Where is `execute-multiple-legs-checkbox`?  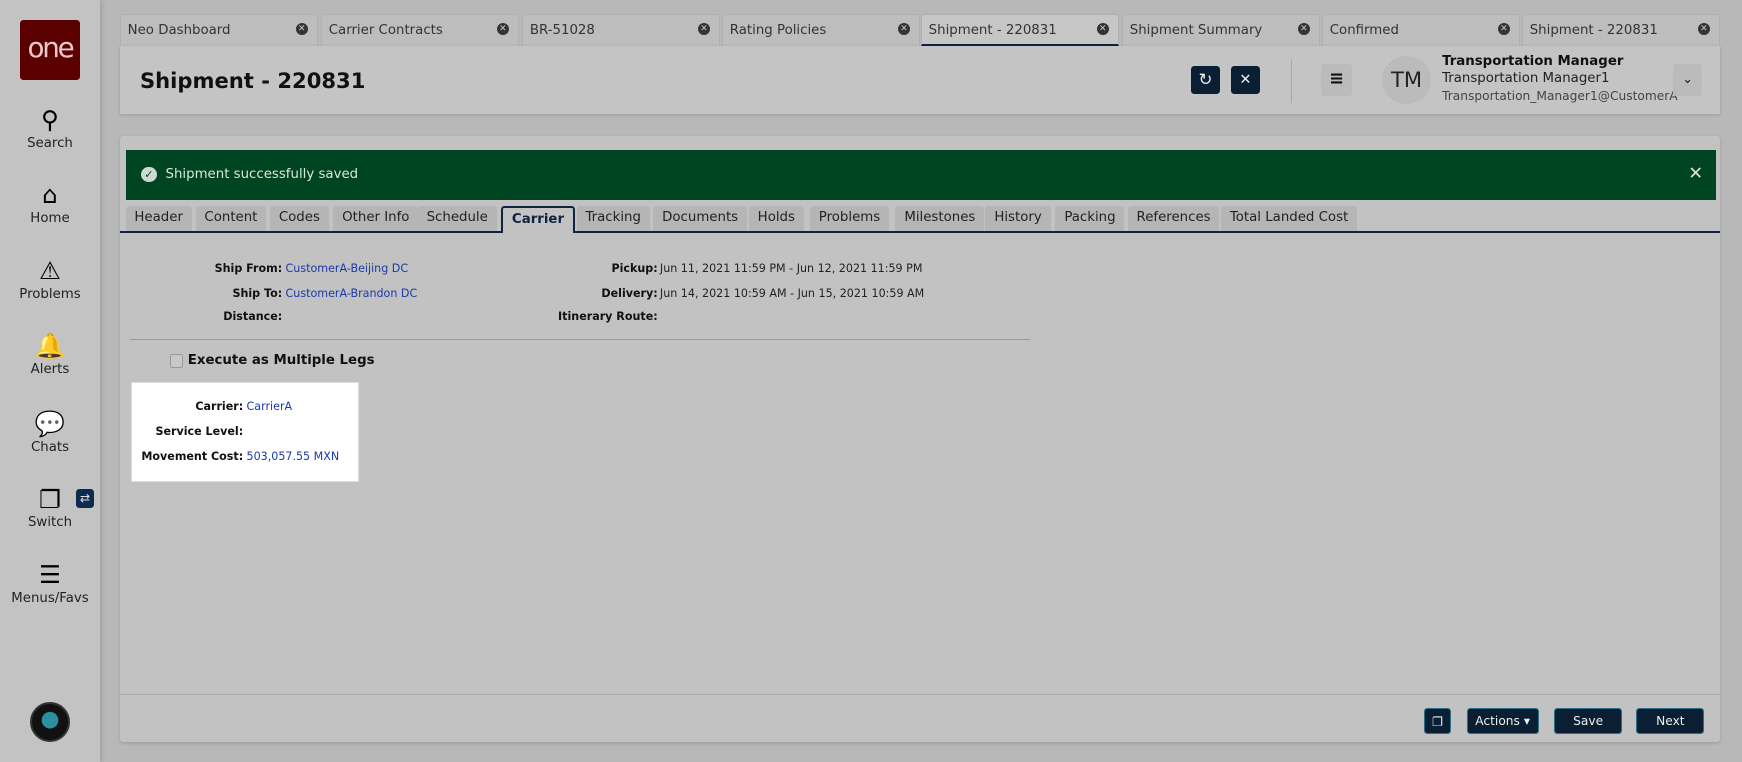
execute-multiple-legs-checkbox is located at coordinates (176, 361).